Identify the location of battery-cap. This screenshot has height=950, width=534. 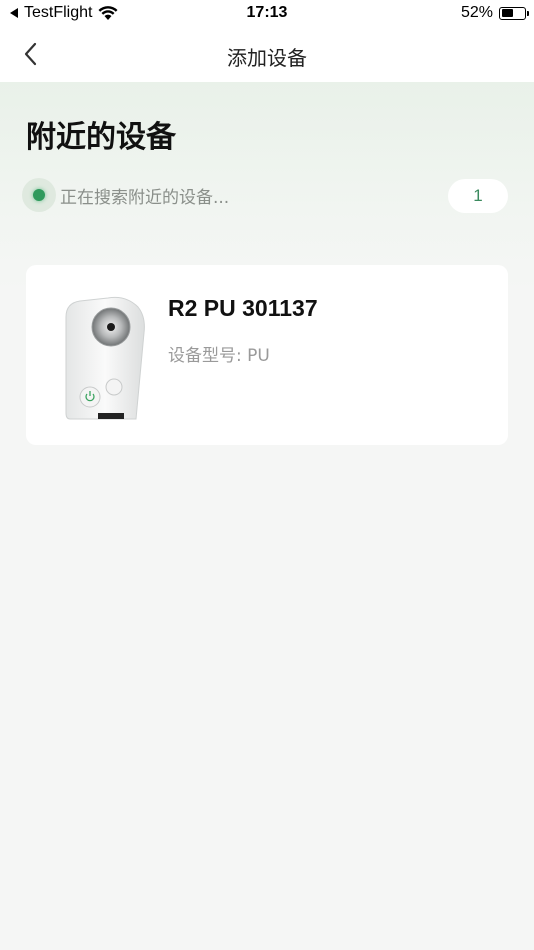
(528, 13).